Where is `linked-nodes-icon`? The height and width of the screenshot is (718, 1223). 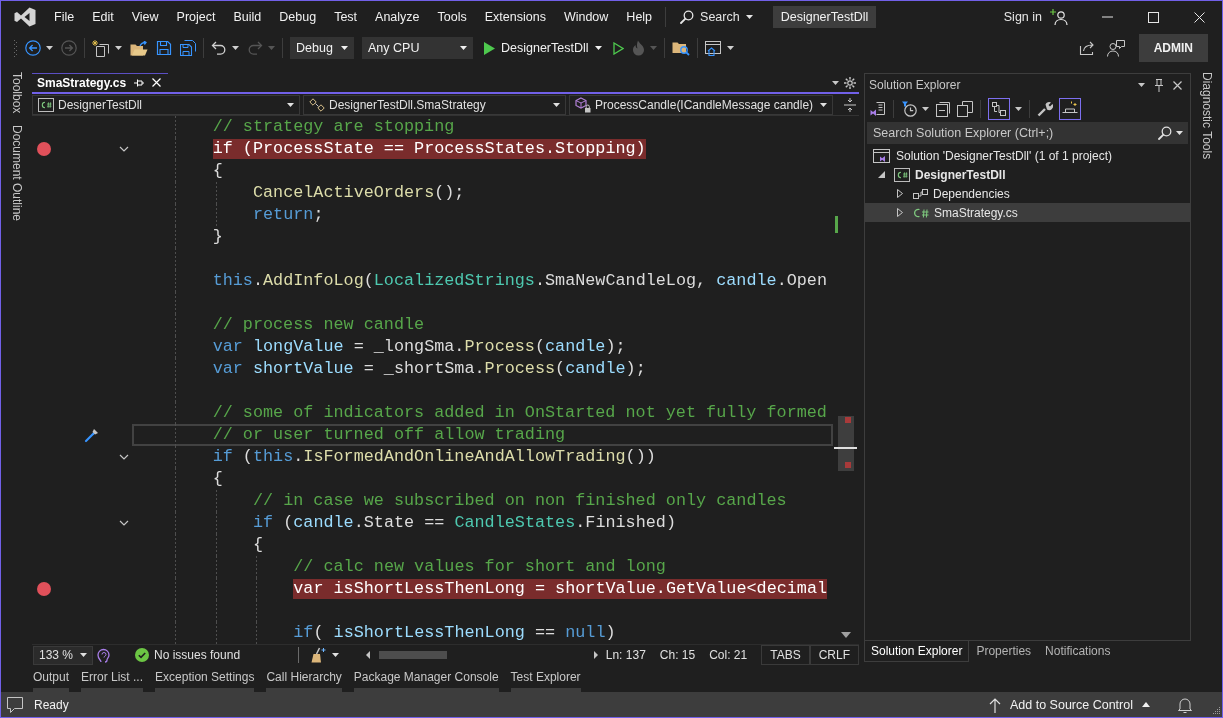
linked-nodes-icon is located at coordinates (999, 109).